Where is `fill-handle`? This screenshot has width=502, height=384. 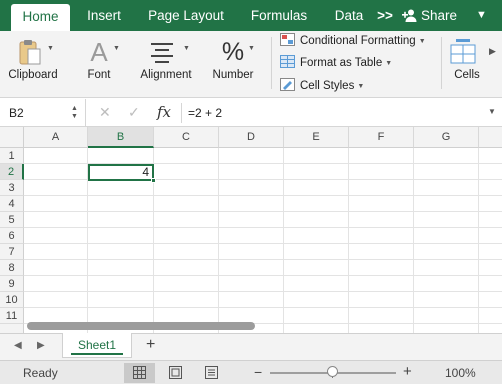 fill-handle is located at coordinates (153, 180).